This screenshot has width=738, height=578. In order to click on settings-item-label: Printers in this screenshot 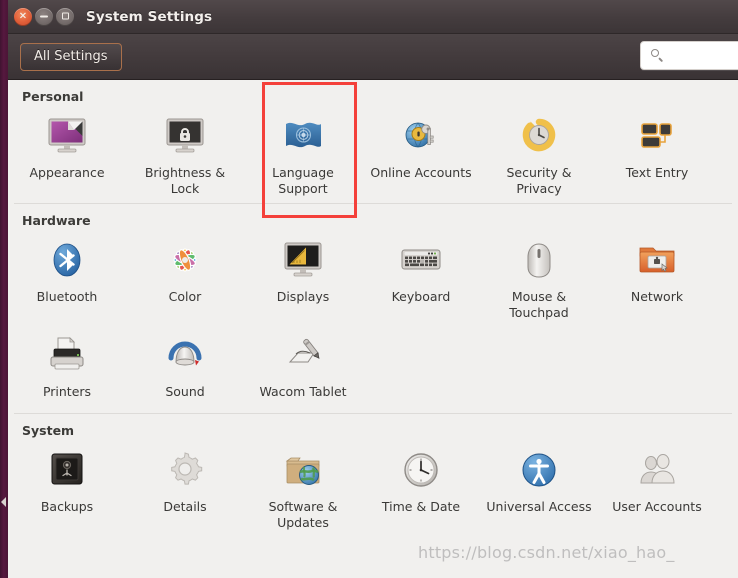, I will do `click(67, 391)`.